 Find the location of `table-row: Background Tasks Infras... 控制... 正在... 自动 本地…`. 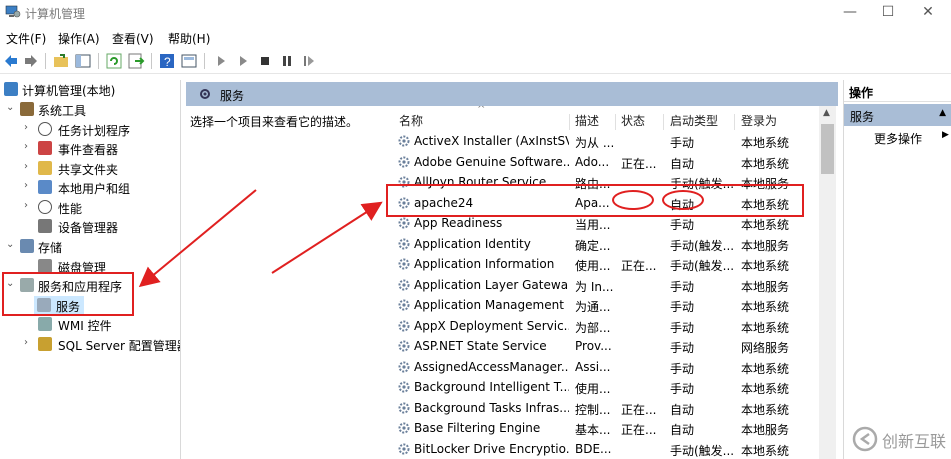

table-row: Background Tasks Infras... 控制... 正在... 自动 本地… is located at coordinates (605, 408).